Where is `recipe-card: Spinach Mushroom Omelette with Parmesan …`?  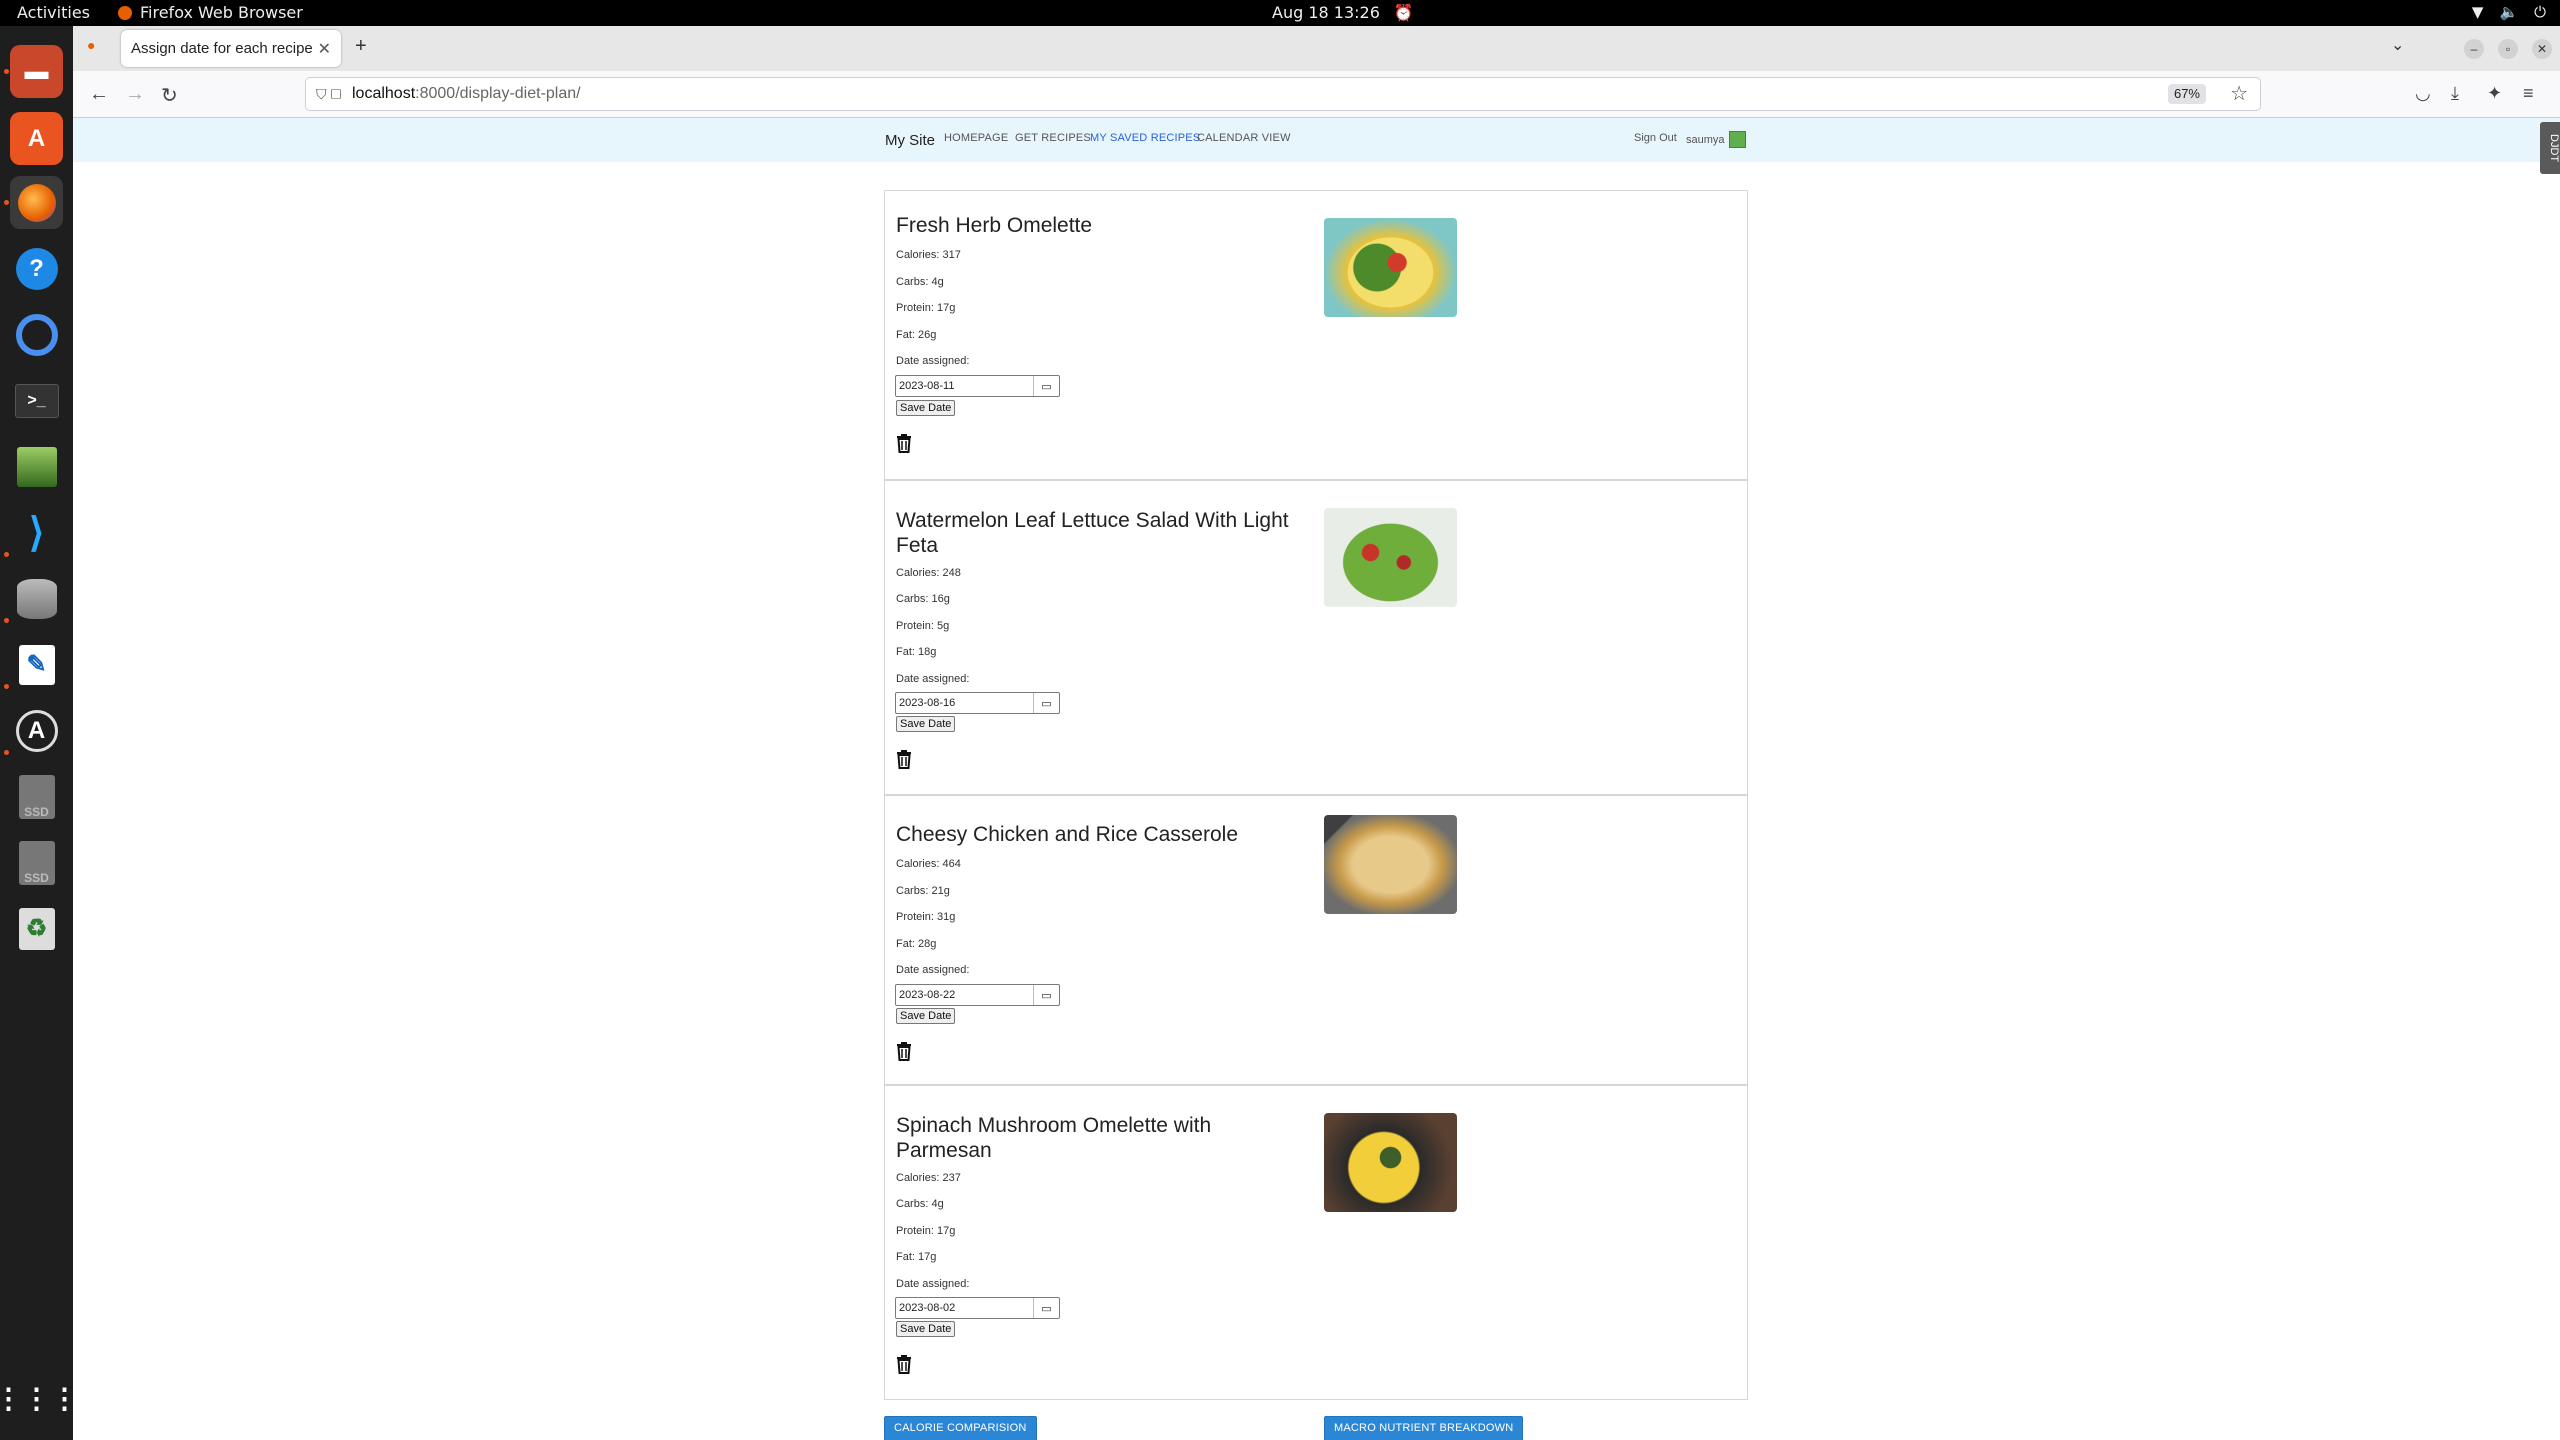
recipe-card: Spinach Mushroom Omelette with Parmesan … is located at coordinates (1316, 1242).